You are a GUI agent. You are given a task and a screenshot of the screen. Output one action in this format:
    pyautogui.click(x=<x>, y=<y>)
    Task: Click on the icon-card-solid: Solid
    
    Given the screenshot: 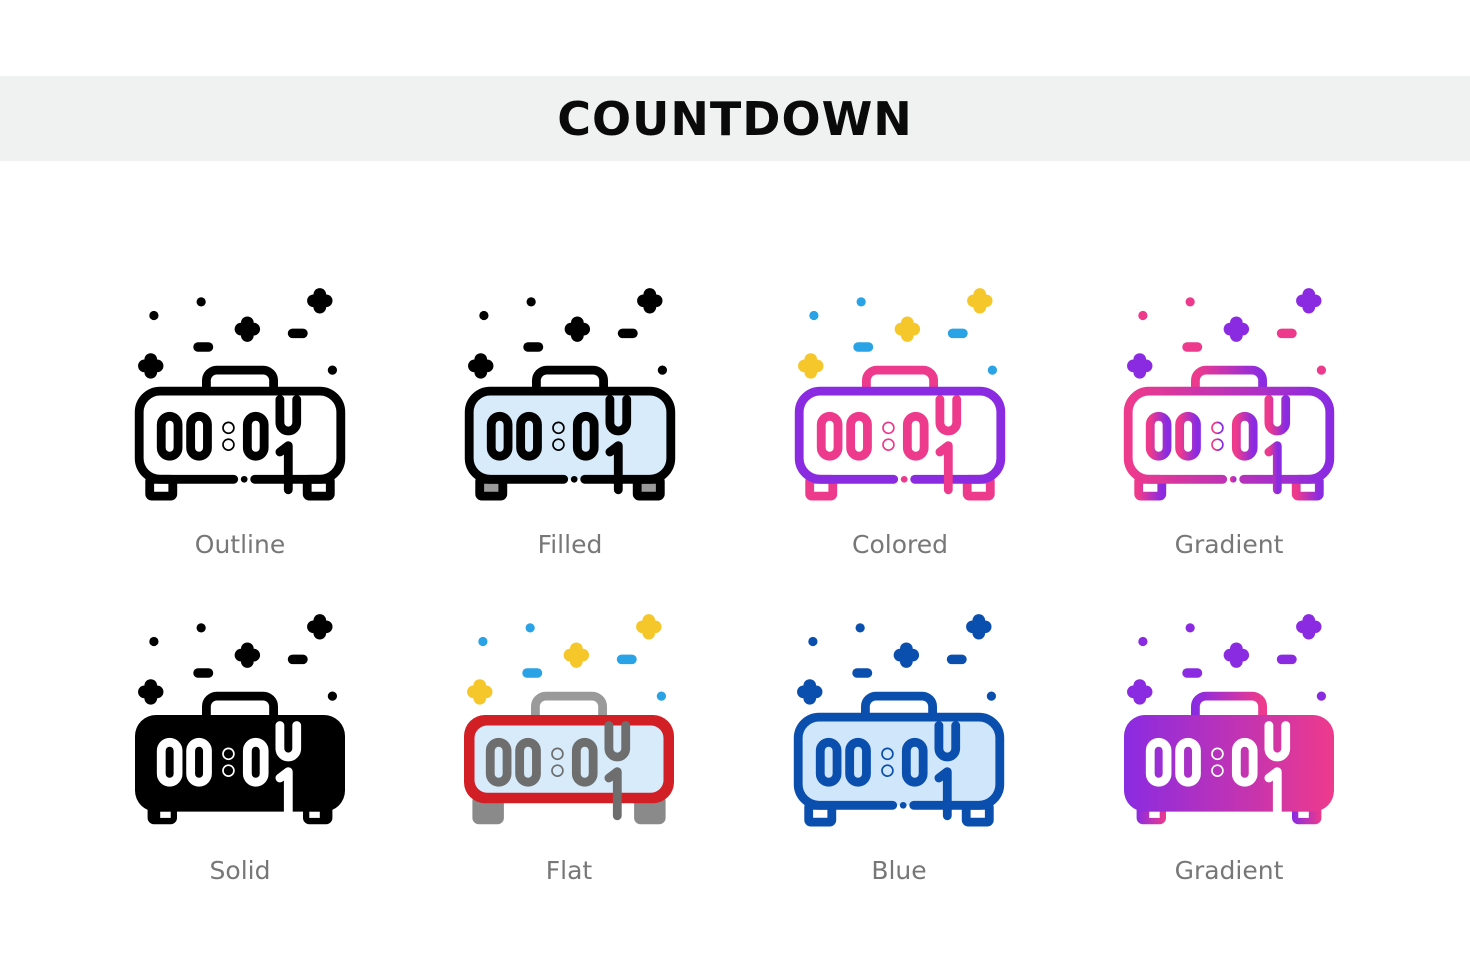 What is the action you would take?
    pyautogui.click(x=240, y=747)
    